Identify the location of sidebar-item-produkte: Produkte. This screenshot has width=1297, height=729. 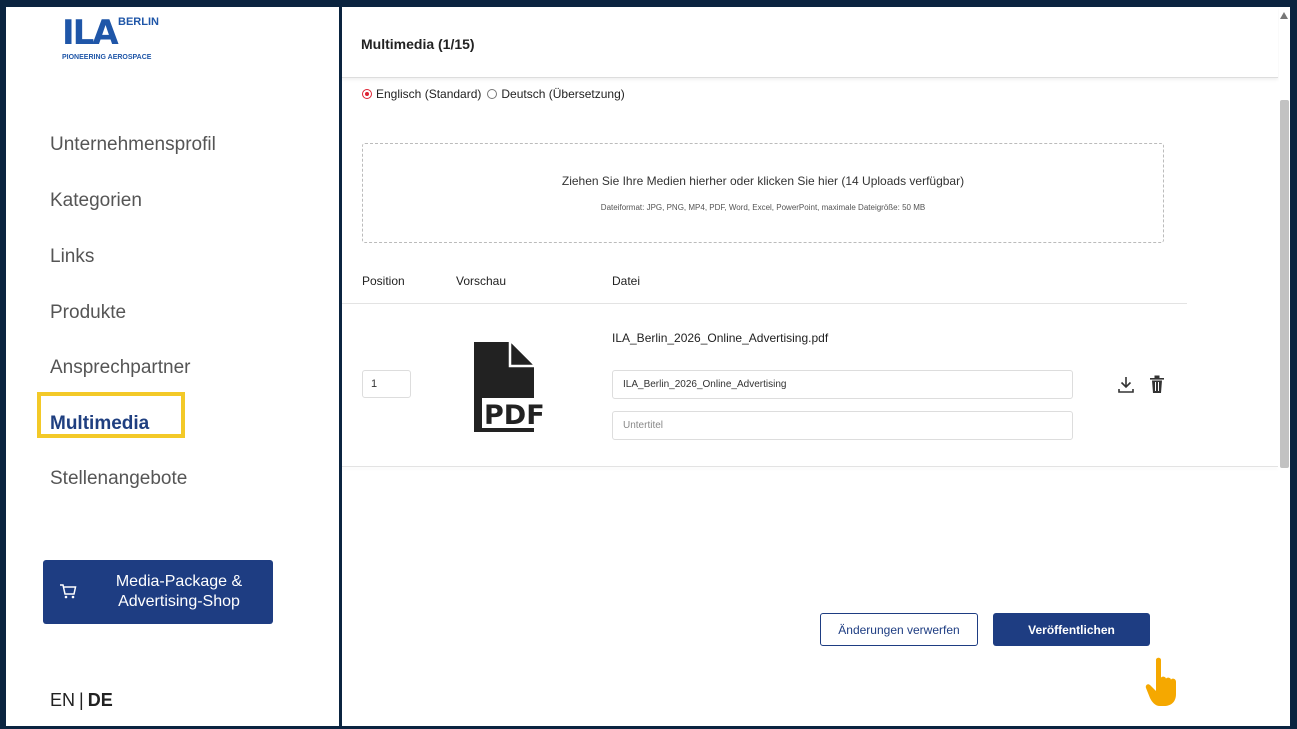
(88, 313).